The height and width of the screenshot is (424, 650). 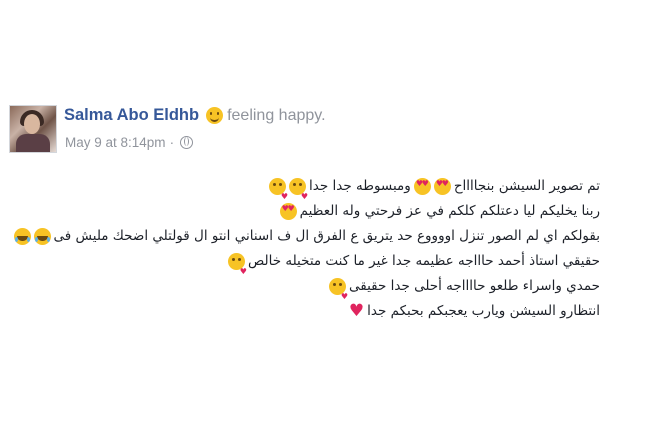 What do you see at coordinates (300, 311) in the screenshot?
I see `post-line-6: انتظارو السيشن ويارب يعجبكم بحبكم جدا ♥` at bounding box center [300, 311].